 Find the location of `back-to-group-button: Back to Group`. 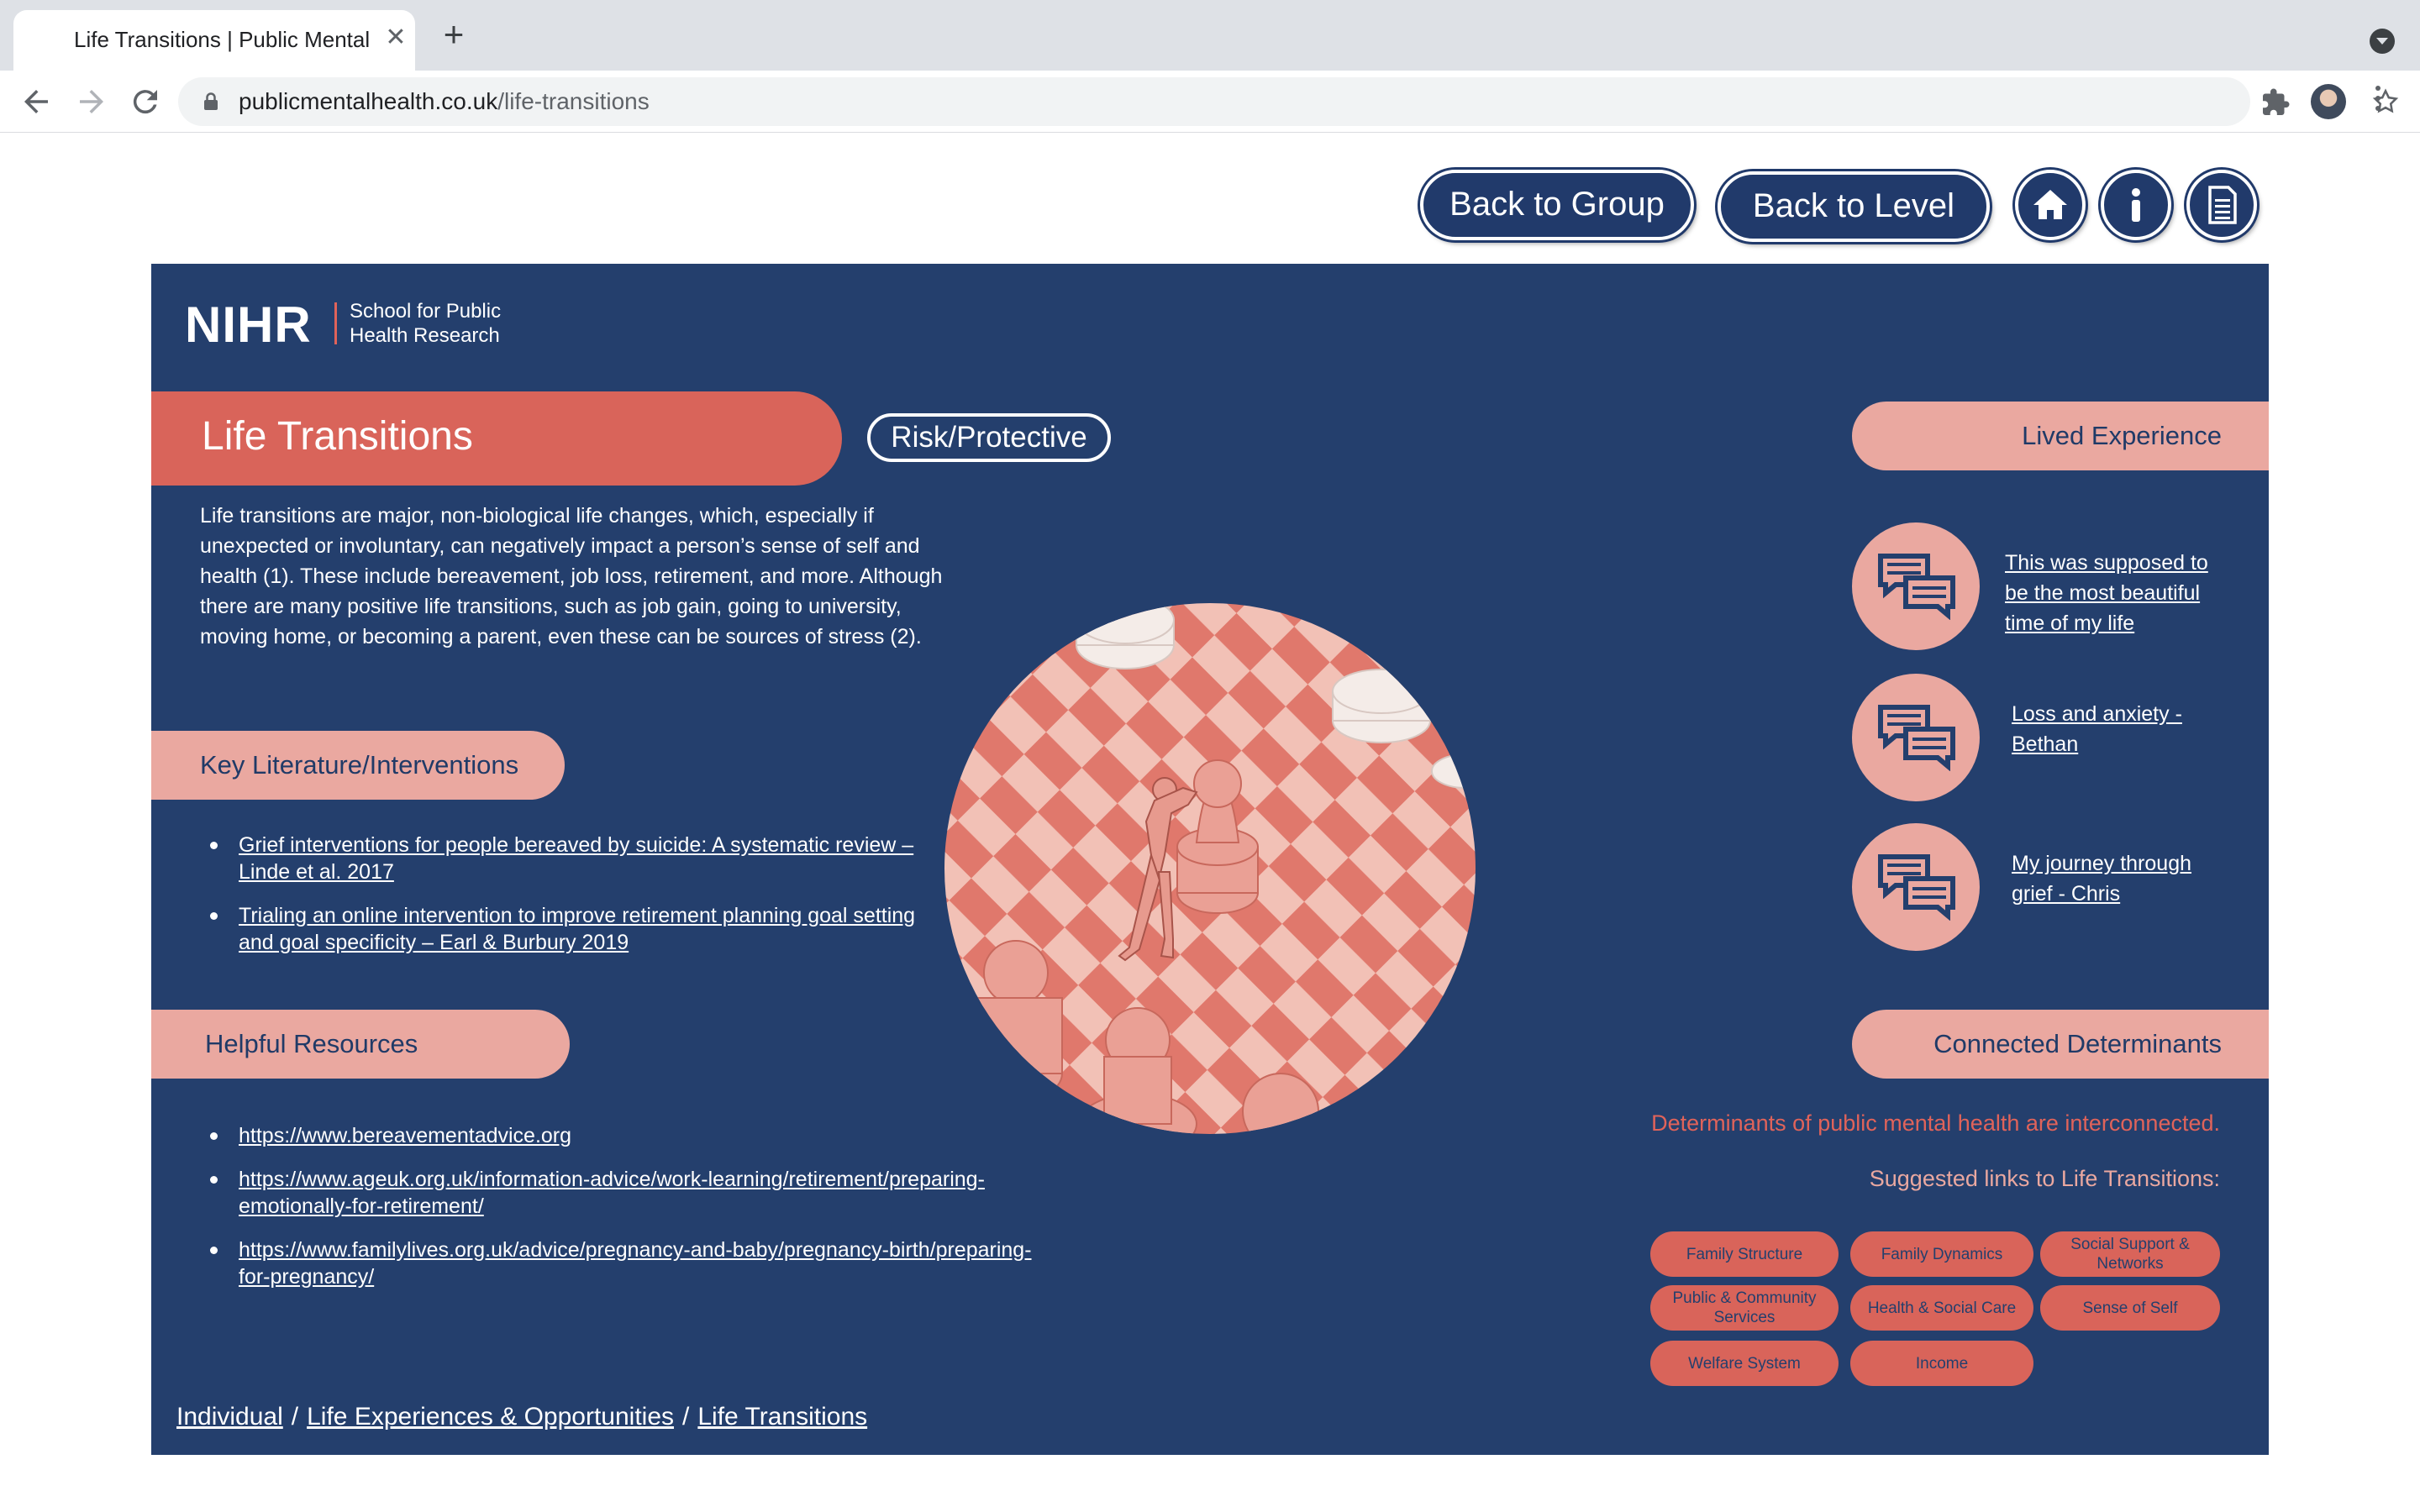

back-to-group-button: Back to Group is located at coordinates (1557, 205).